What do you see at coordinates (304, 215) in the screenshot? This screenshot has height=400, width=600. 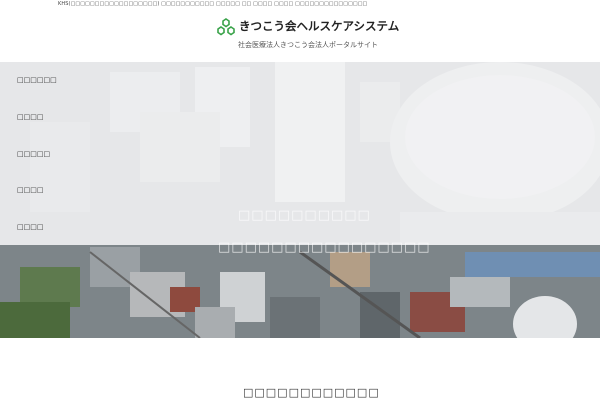 I see `hero-heading: □□□□□□□□□□` at bounding box center [304, 215].